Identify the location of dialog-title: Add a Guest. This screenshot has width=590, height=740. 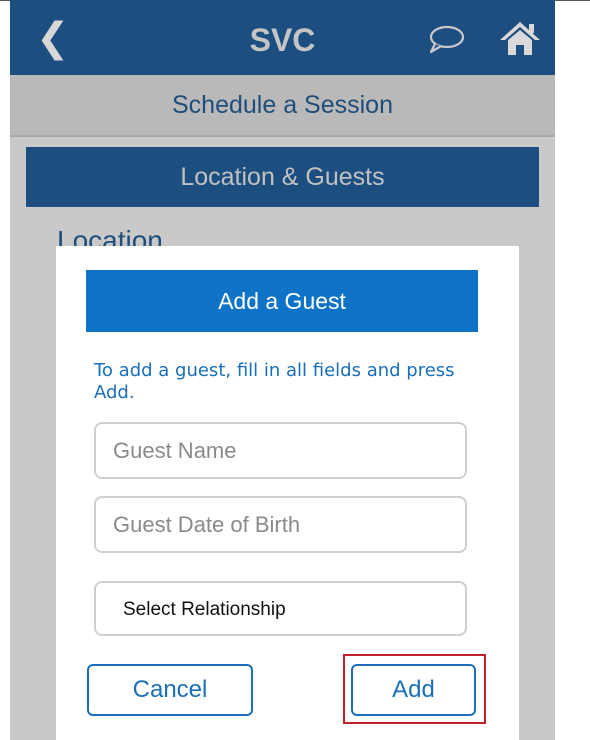
(282, 301).